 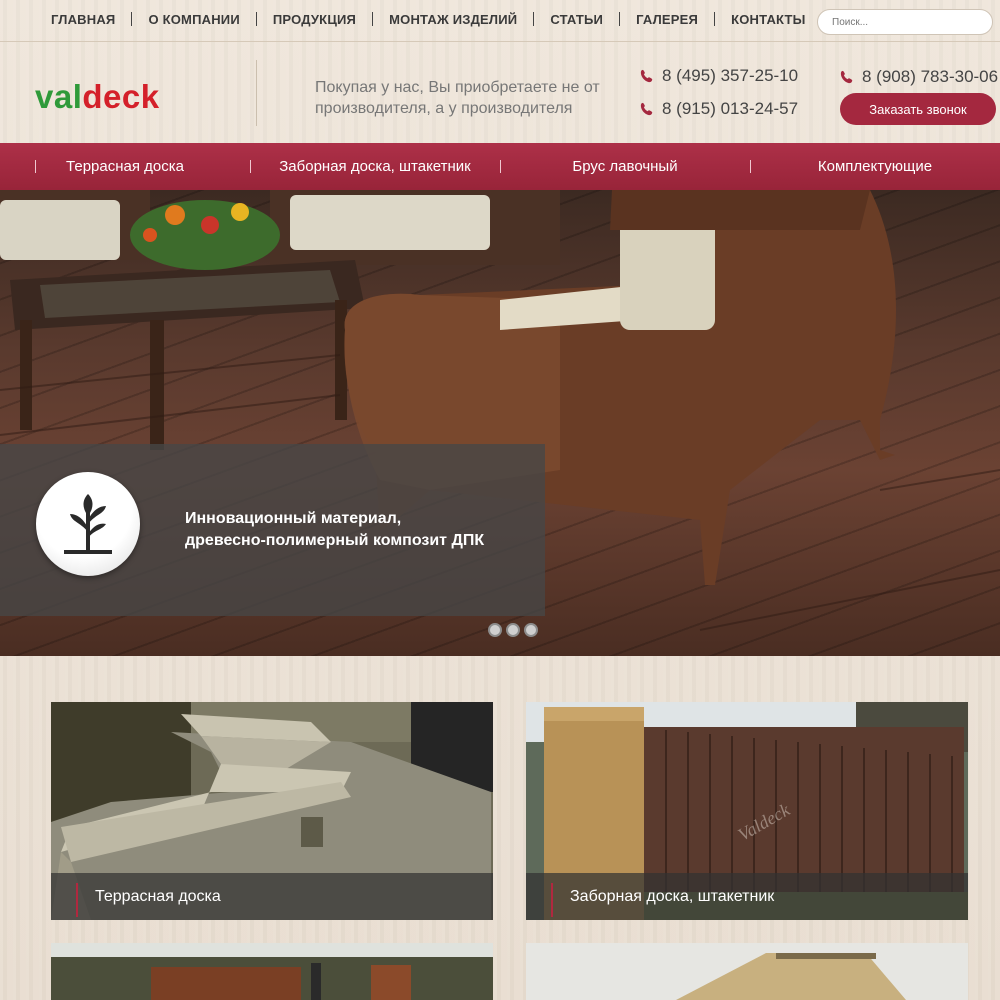 I want to click on hero-badge, so click(x=88, y=524).